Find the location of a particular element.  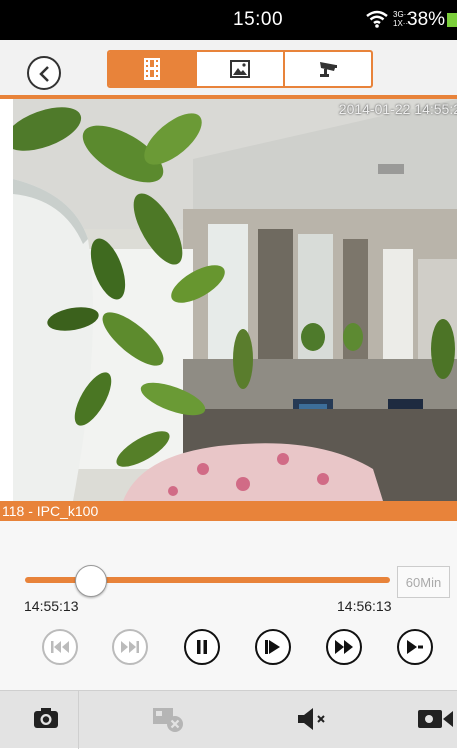

mute-button is located at coordinates (314, 721).